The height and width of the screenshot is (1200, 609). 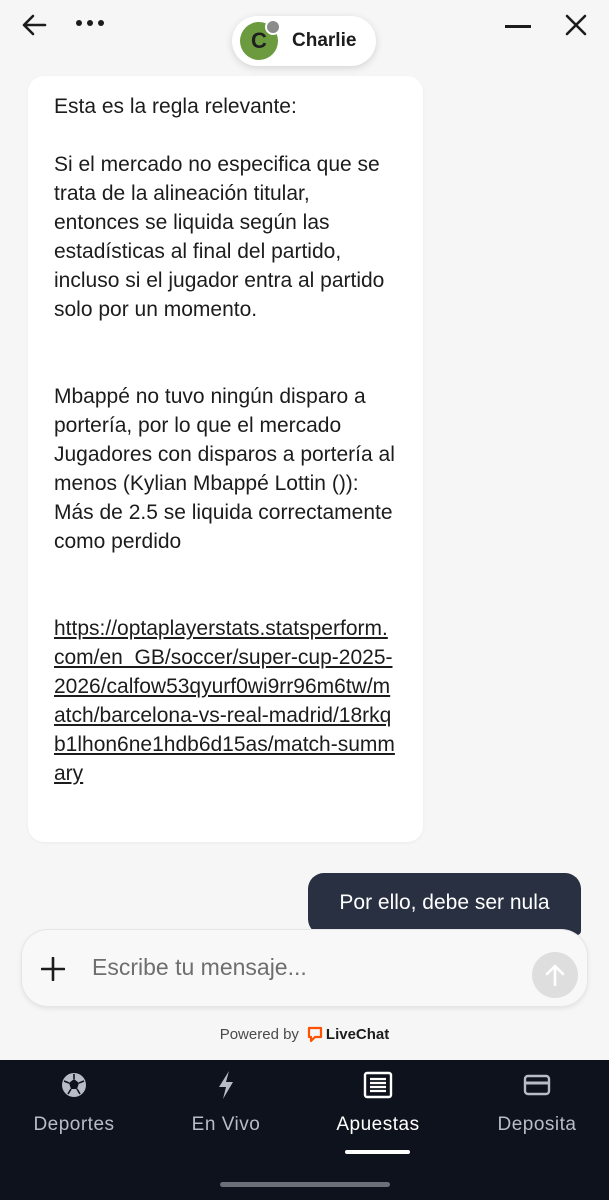 I want to click on nav-label-deportes: Deportes, so click(x=74, y=1124).